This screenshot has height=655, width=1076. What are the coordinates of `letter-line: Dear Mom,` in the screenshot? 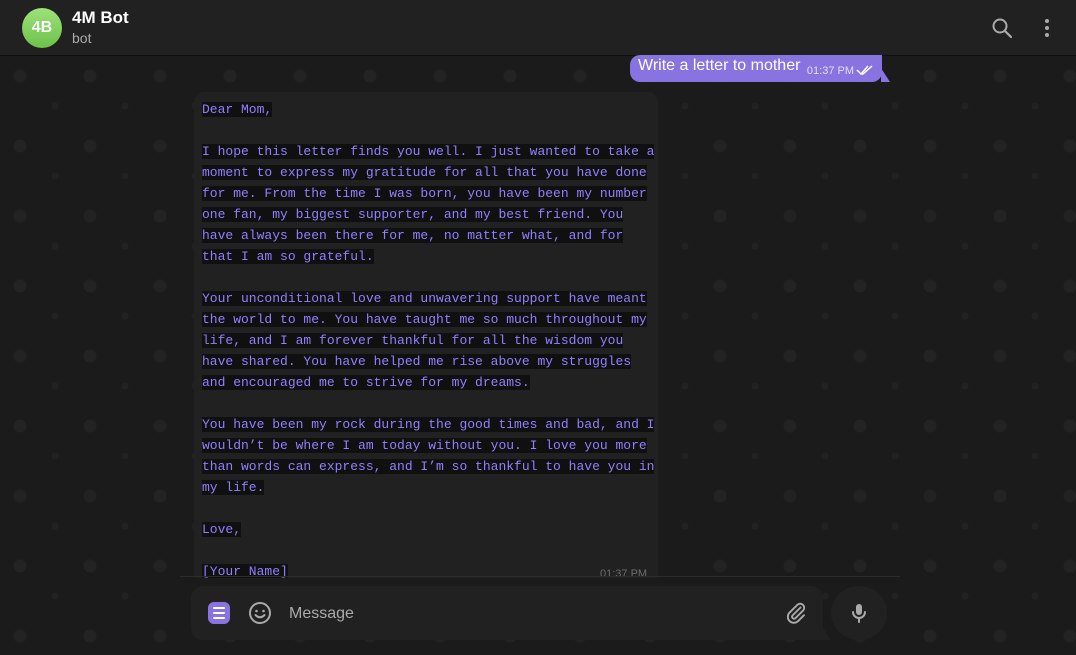 It's located at (237, 109).